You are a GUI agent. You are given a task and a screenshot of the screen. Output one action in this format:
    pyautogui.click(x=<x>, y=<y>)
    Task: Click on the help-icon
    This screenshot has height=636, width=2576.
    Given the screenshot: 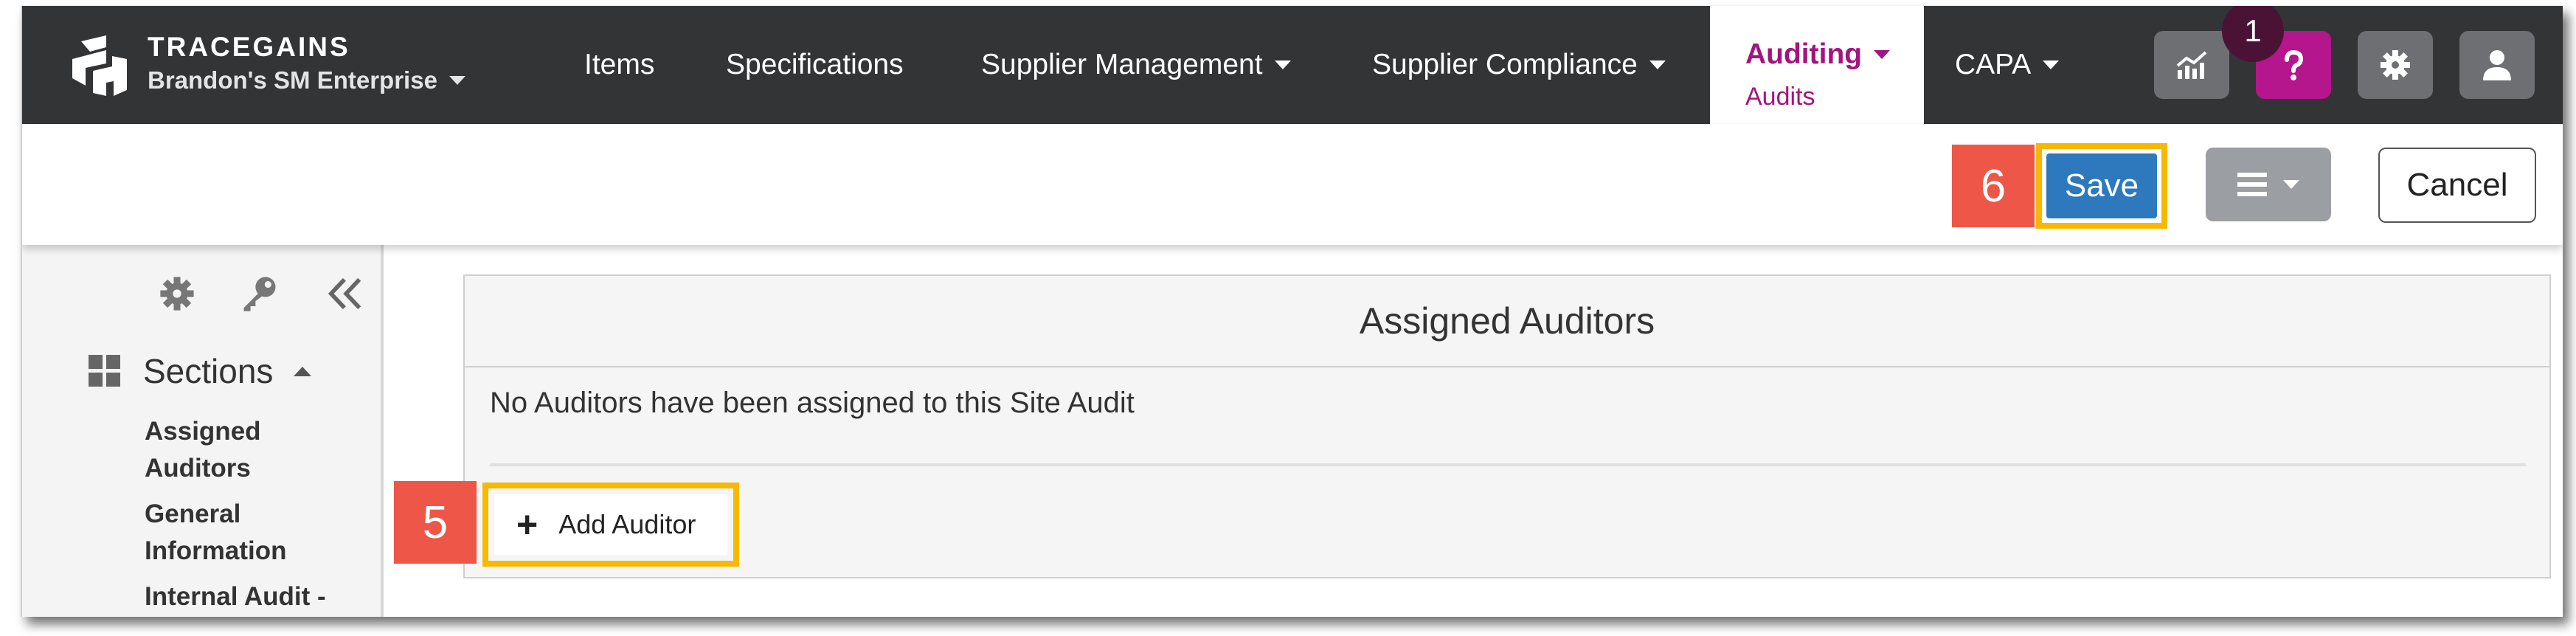 What is the action you would take?
    pyautogui.click(x=2294, y=64)
    